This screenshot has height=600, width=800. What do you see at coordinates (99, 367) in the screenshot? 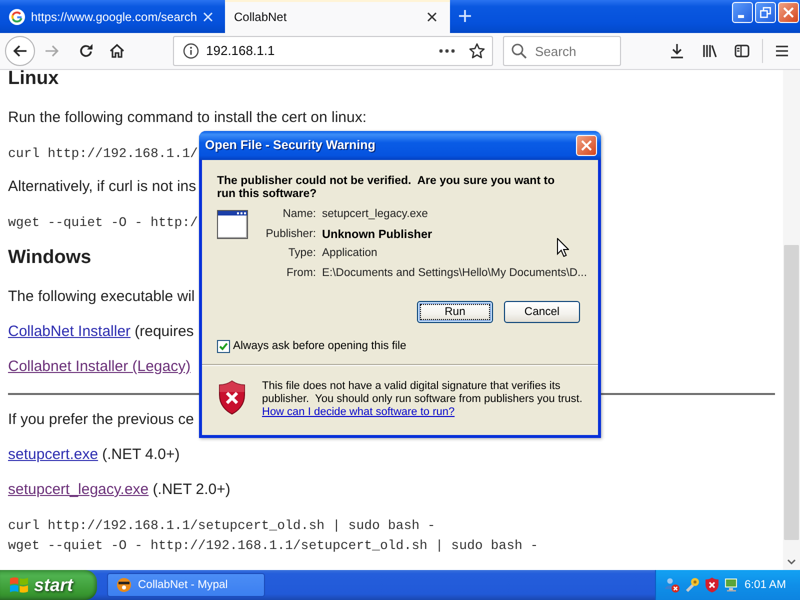
I see `link: Collabnet Installer (Legacy)` at bounding box center [99, 367].